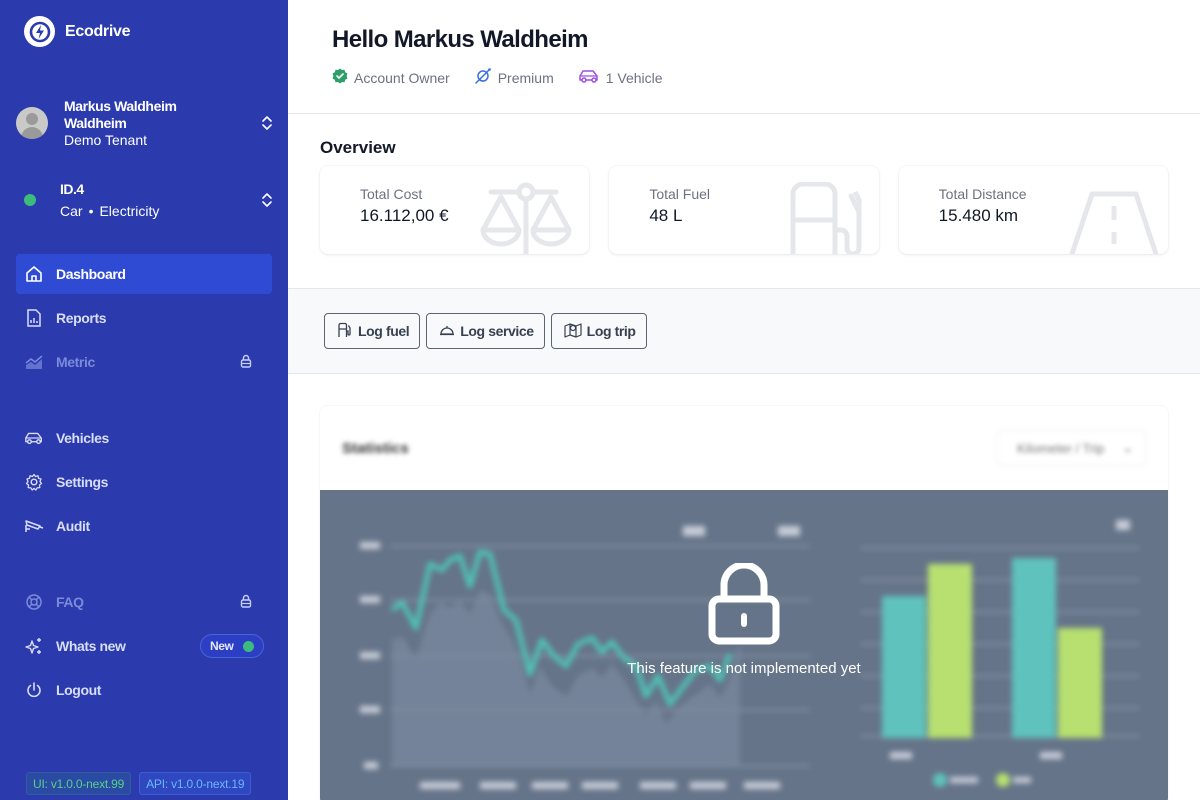 The width and height of the screenshot is (1200, 800). I want to click on report-file-icon, so click(34, 318).